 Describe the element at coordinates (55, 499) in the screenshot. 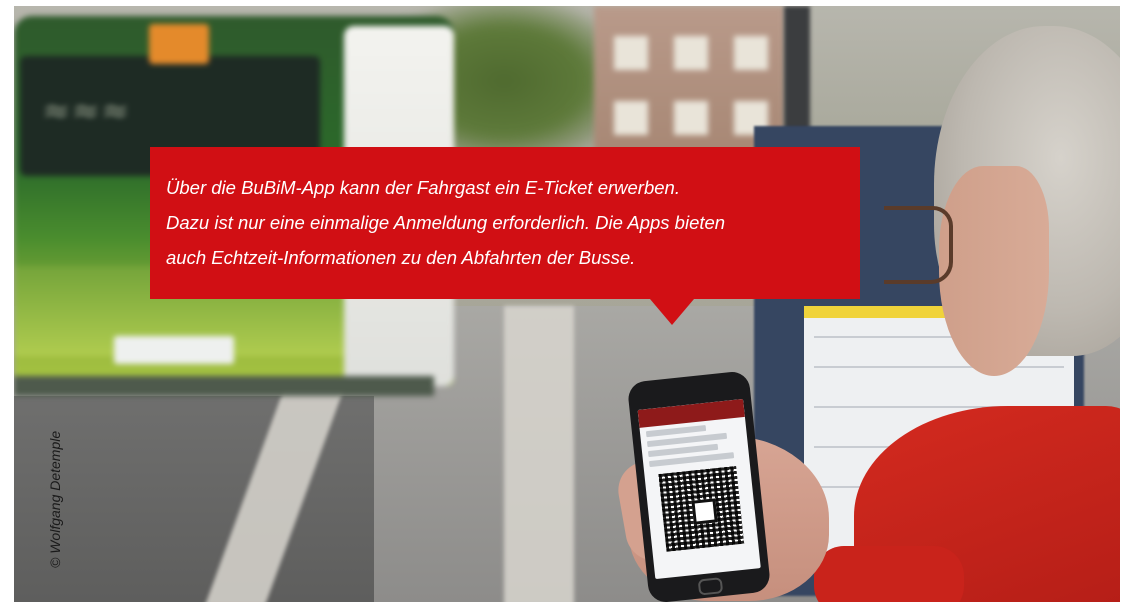

I see `photo-credit: © Wolfgang Detemple` at that location.